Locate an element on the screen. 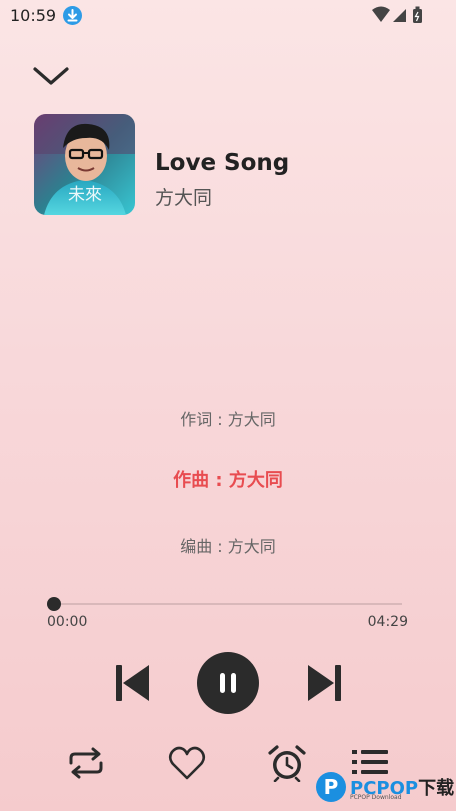  signal-icon is located at coordinates (399, 15).